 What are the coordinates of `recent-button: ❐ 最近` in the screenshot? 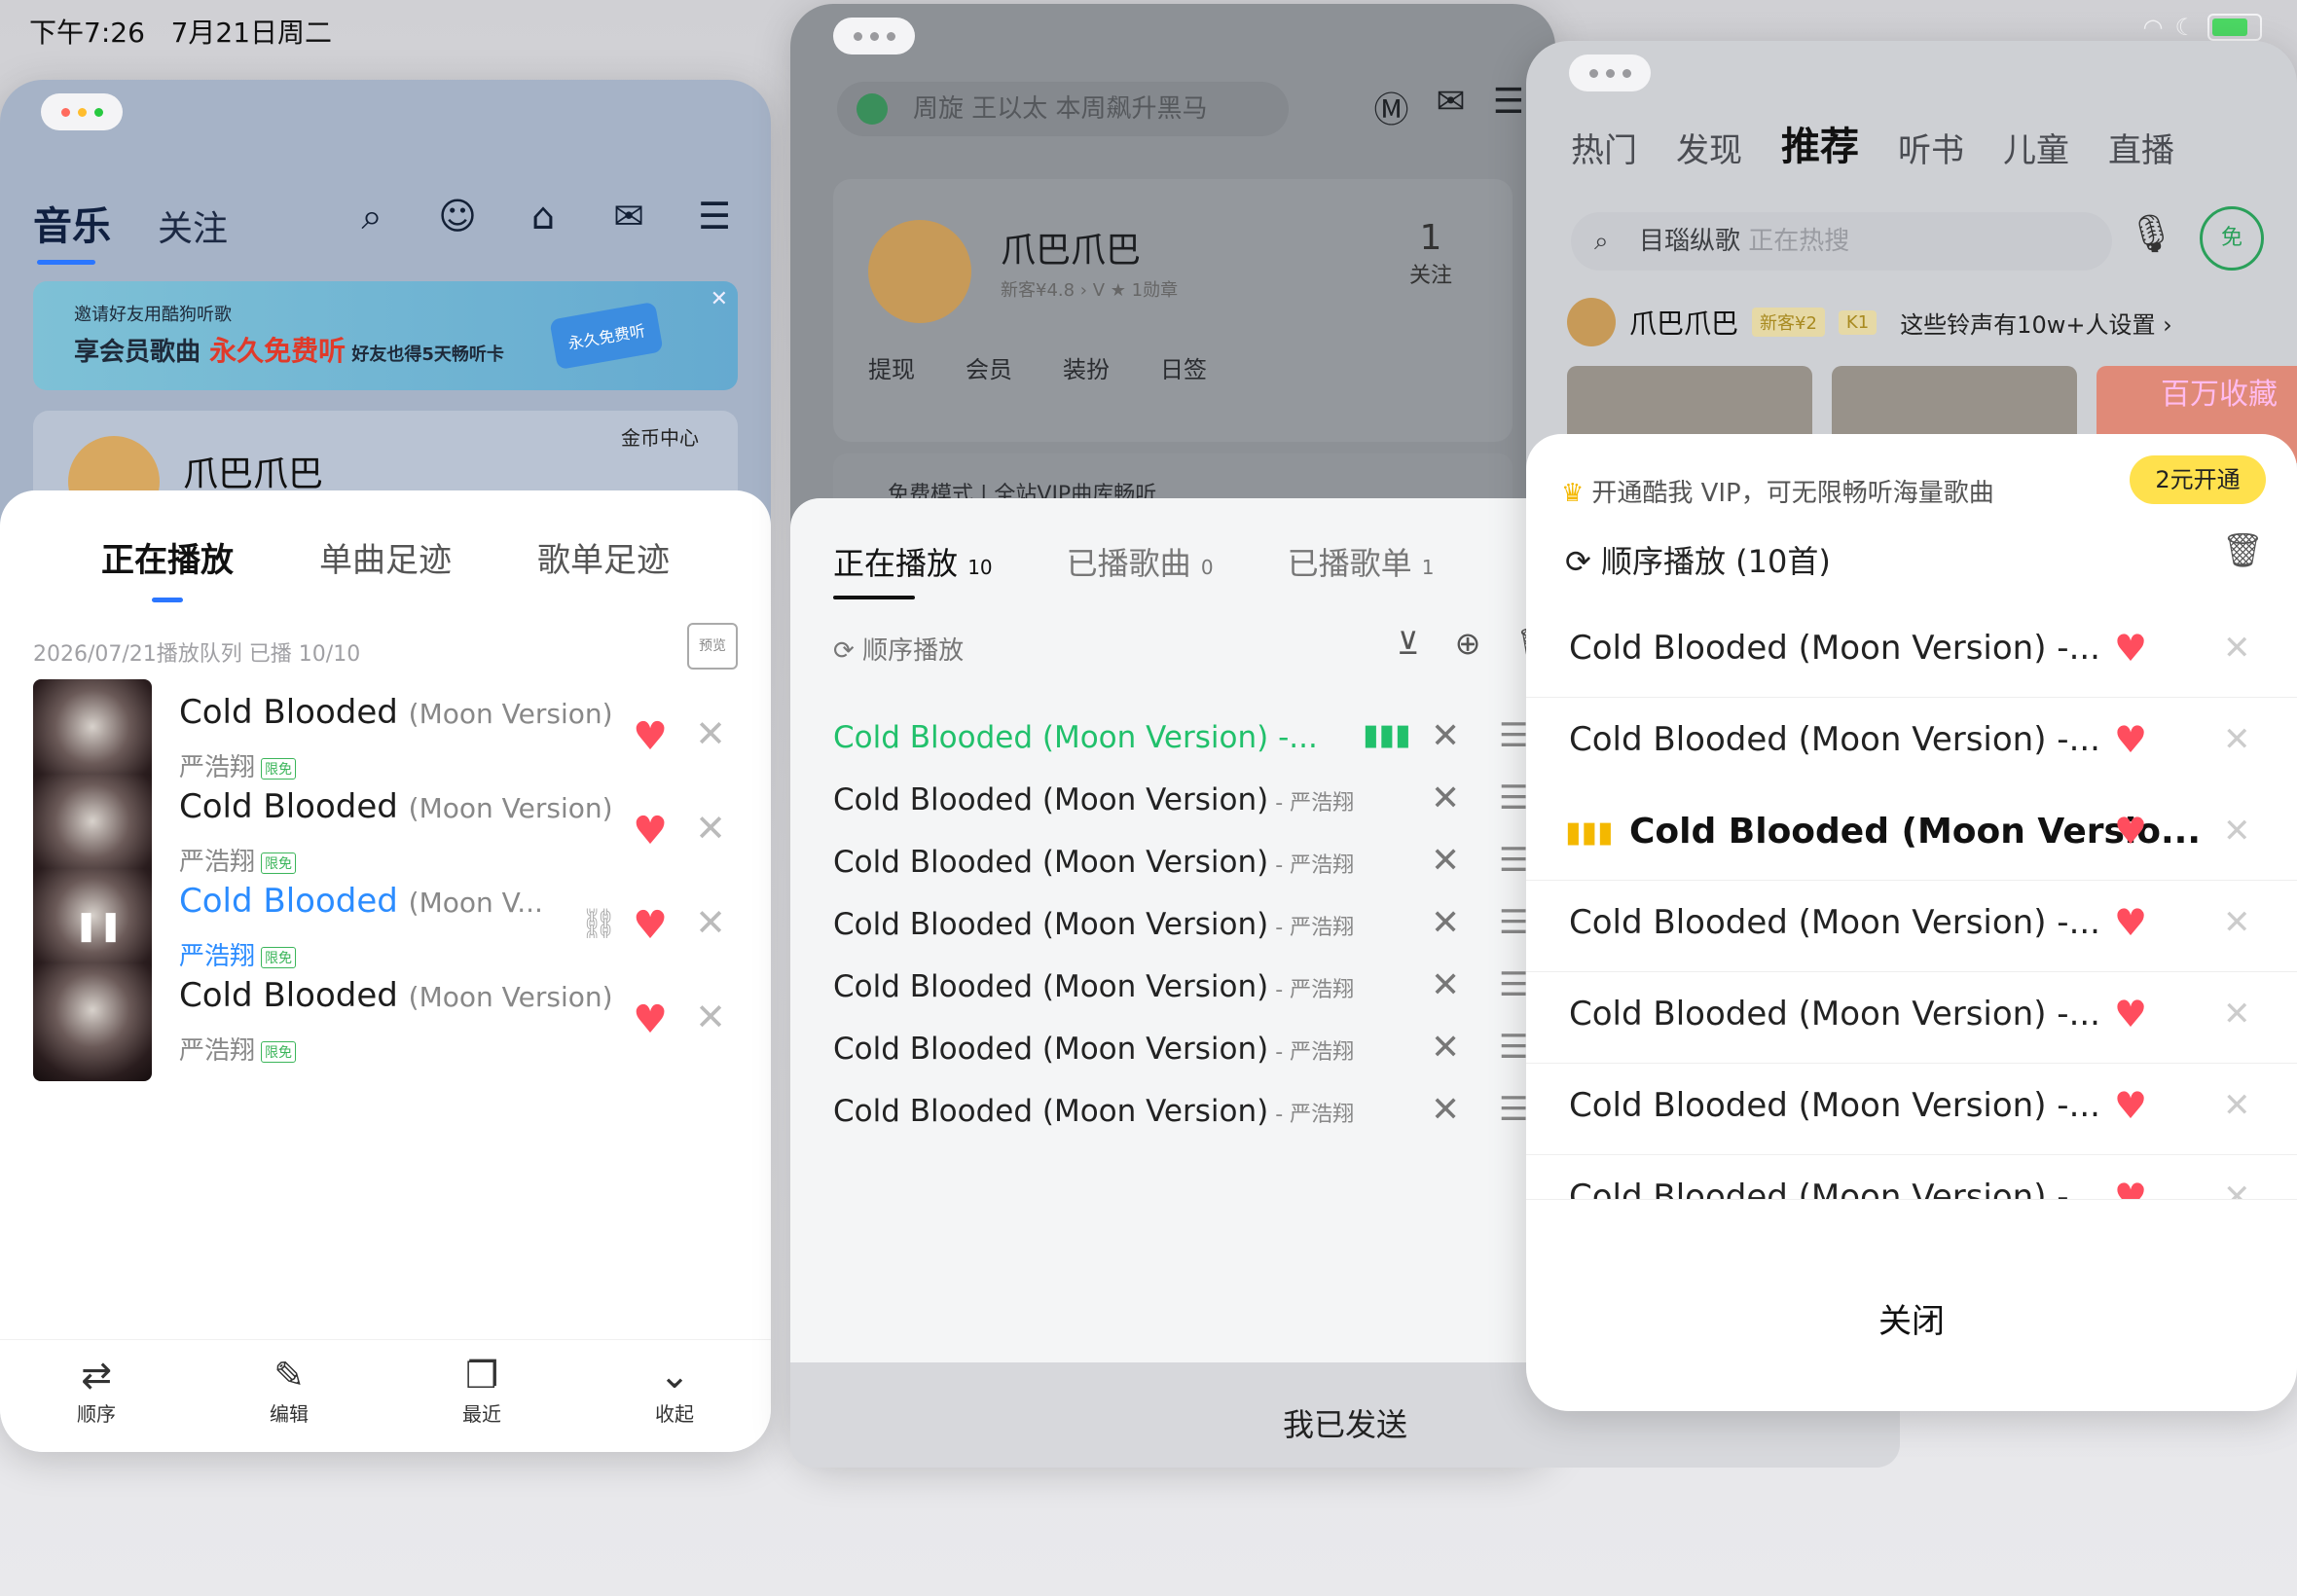 It's located at (481, 1396).